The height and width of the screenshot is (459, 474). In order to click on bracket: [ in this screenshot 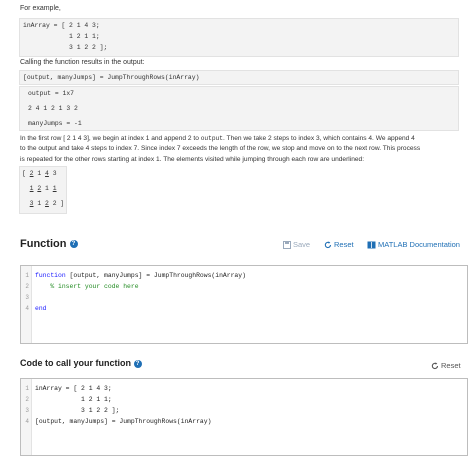, I will do `click(26, 173)`.